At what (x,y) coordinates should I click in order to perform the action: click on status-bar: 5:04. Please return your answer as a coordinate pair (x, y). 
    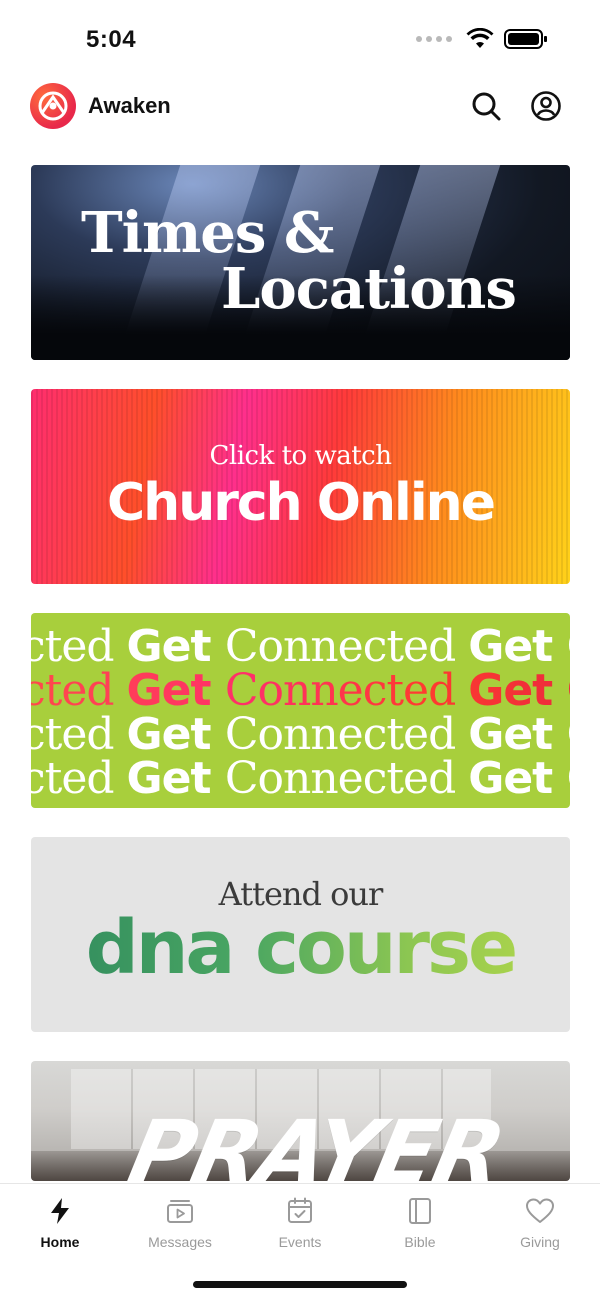
    Looking at the image, I should click on (300, 40).